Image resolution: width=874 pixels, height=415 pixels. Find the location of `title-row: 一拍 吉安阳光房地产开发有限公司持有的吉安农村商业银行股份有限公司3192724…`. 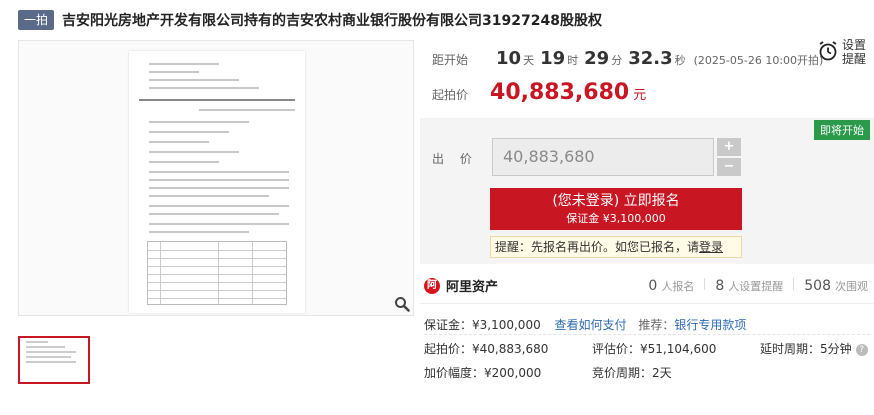

title-row: 一拍 吉安阳光房地产开发有限公司持有的吉安农村商业银行股份有限公司3192724… is located at coordinates (310, 20).